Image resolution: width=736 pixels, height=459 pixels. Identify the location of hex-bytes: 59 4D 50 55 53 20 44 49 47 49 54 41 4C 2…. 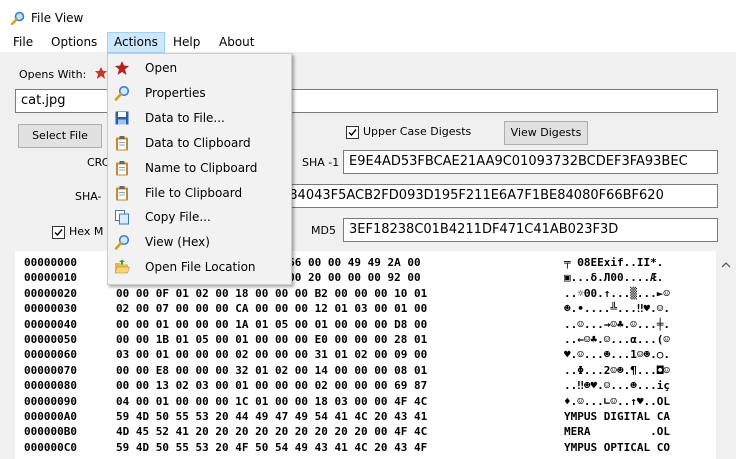
(272, 416).